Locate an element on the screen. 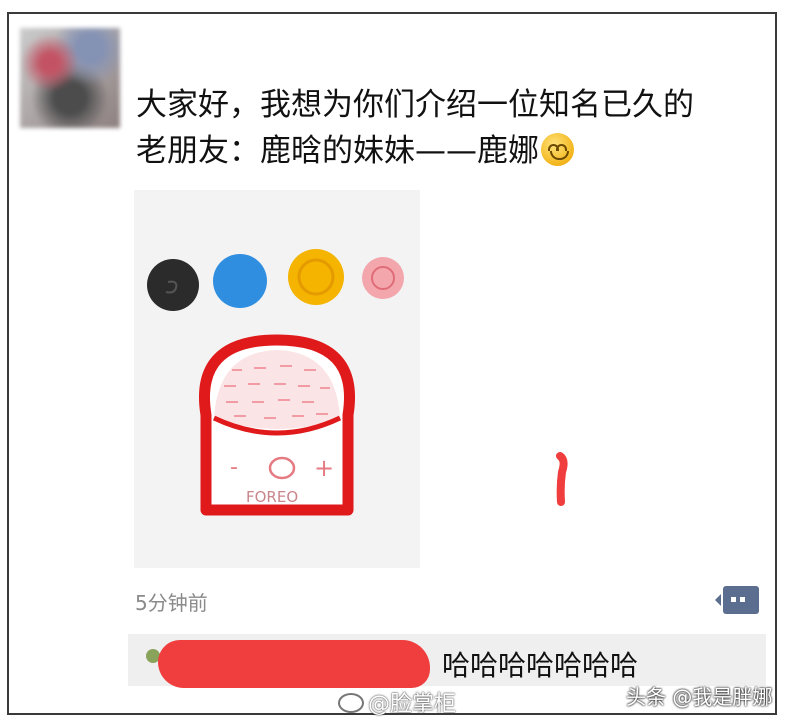 This screenshot has height=720, width=788. brand-text: FOREO is located at coordinates (272, 497).